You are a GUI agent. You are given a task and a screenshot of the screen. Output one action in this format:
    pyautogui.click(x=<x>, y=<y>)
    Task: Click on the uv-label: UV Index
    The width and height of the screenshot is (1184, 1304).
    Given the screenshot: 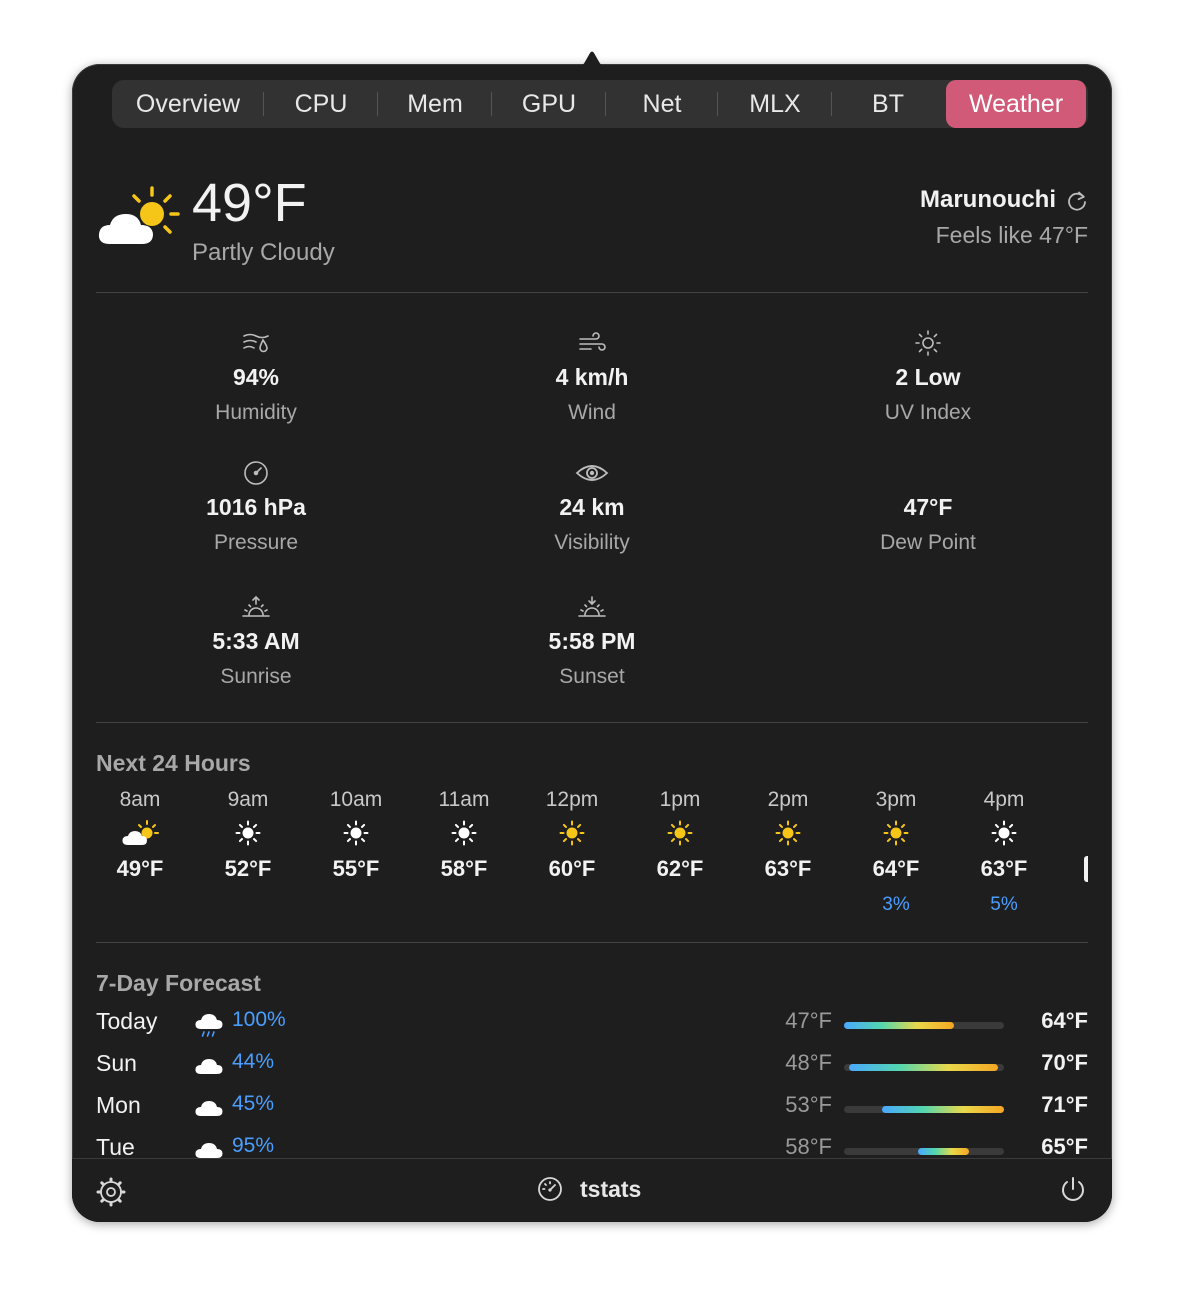 What is the action you would take?
    pyautogui.click(x=928, y=412)
    